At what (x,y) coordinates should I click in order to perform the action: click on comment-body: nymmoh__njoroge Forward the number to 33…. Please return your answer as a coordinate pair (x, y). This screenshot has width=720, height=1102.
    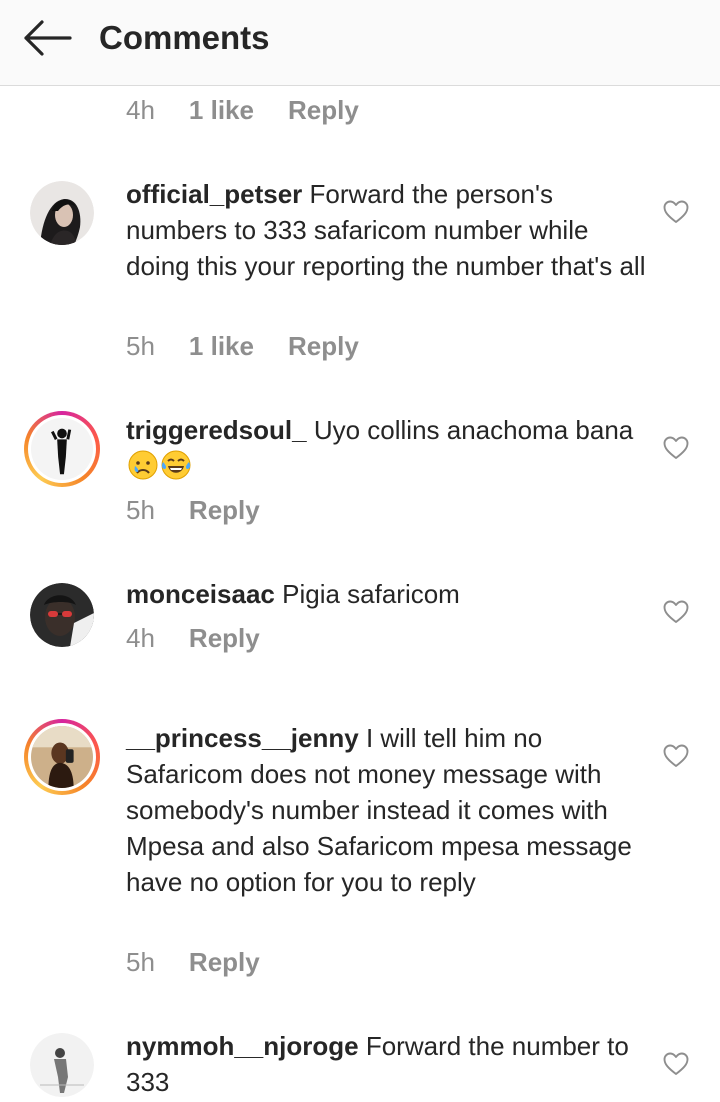
    Looking at the image, I should click on (386, 1064).